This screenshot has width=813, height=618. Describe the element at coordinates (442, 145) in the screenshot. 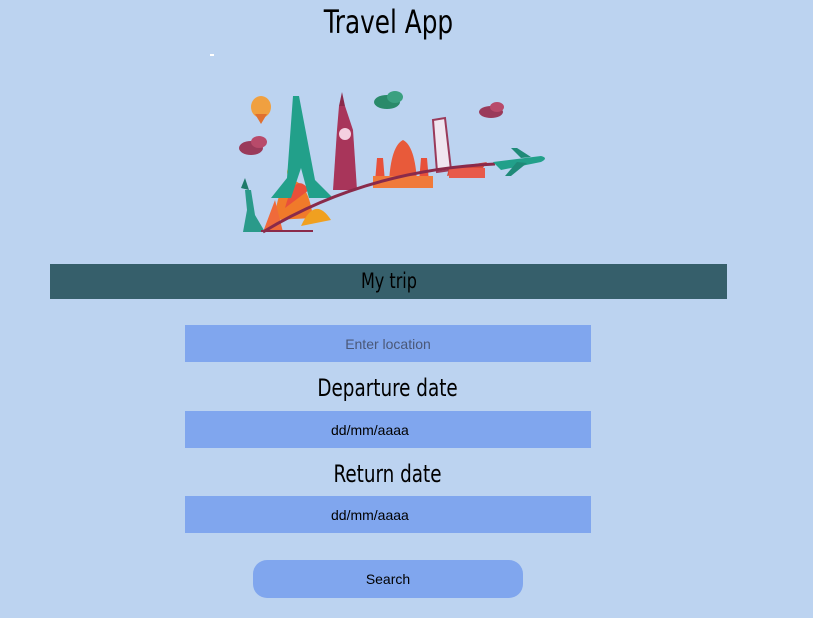

I see `leaning-tower-icon` at that location.